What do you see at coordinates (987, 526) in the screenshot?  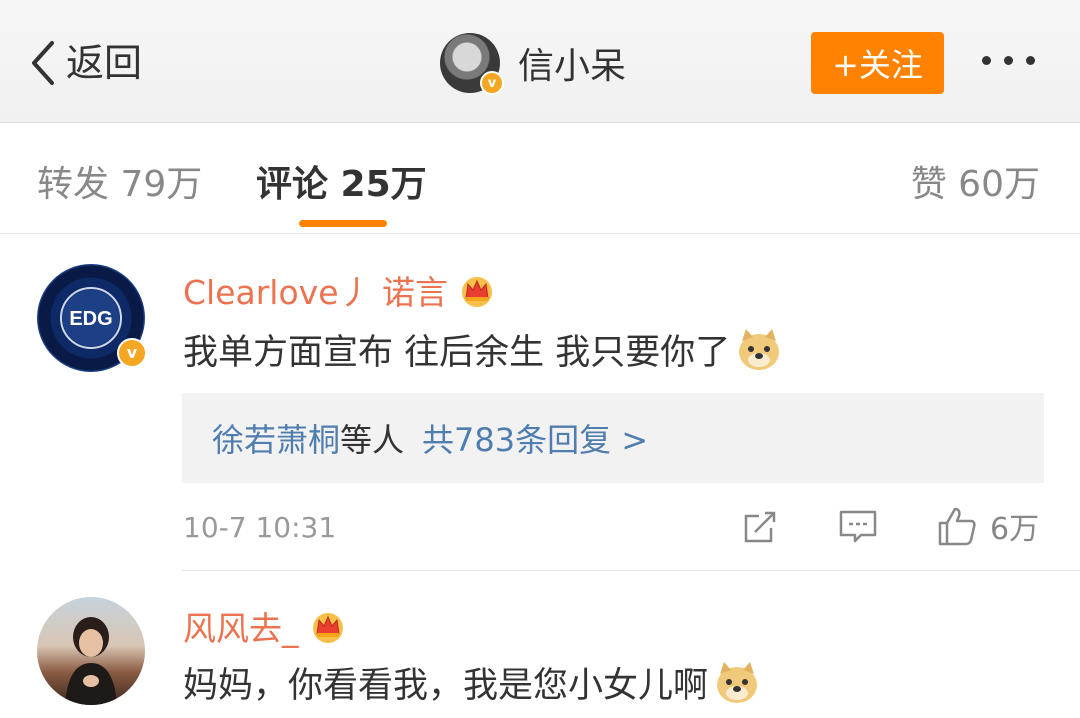 I see `like-button: 6万` at bounding box center [987, 526].